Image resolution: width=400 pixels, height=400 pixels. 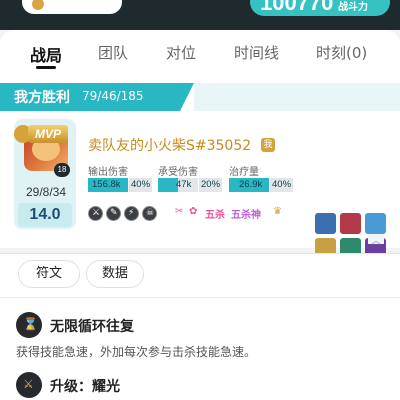 I want to click on wand-icon: ⚡, so click(x=131, y=213).